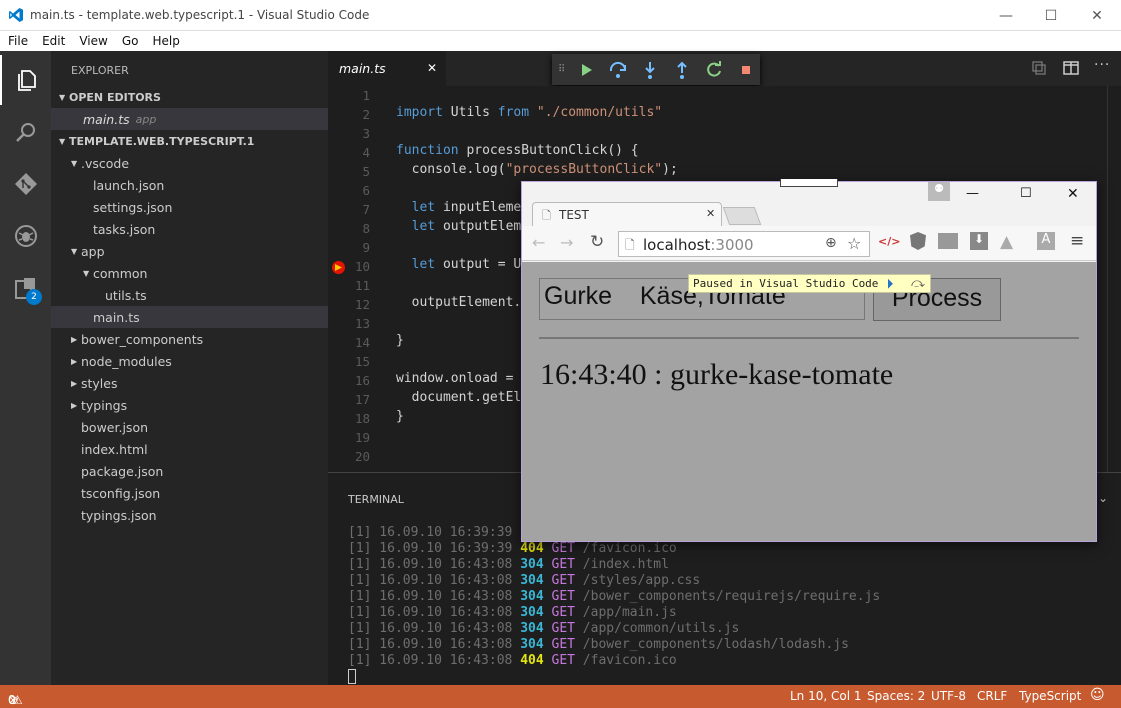 The height and width of the screenshot is (708, 1121). I want to click on line-number: 14, so click(362, 342).